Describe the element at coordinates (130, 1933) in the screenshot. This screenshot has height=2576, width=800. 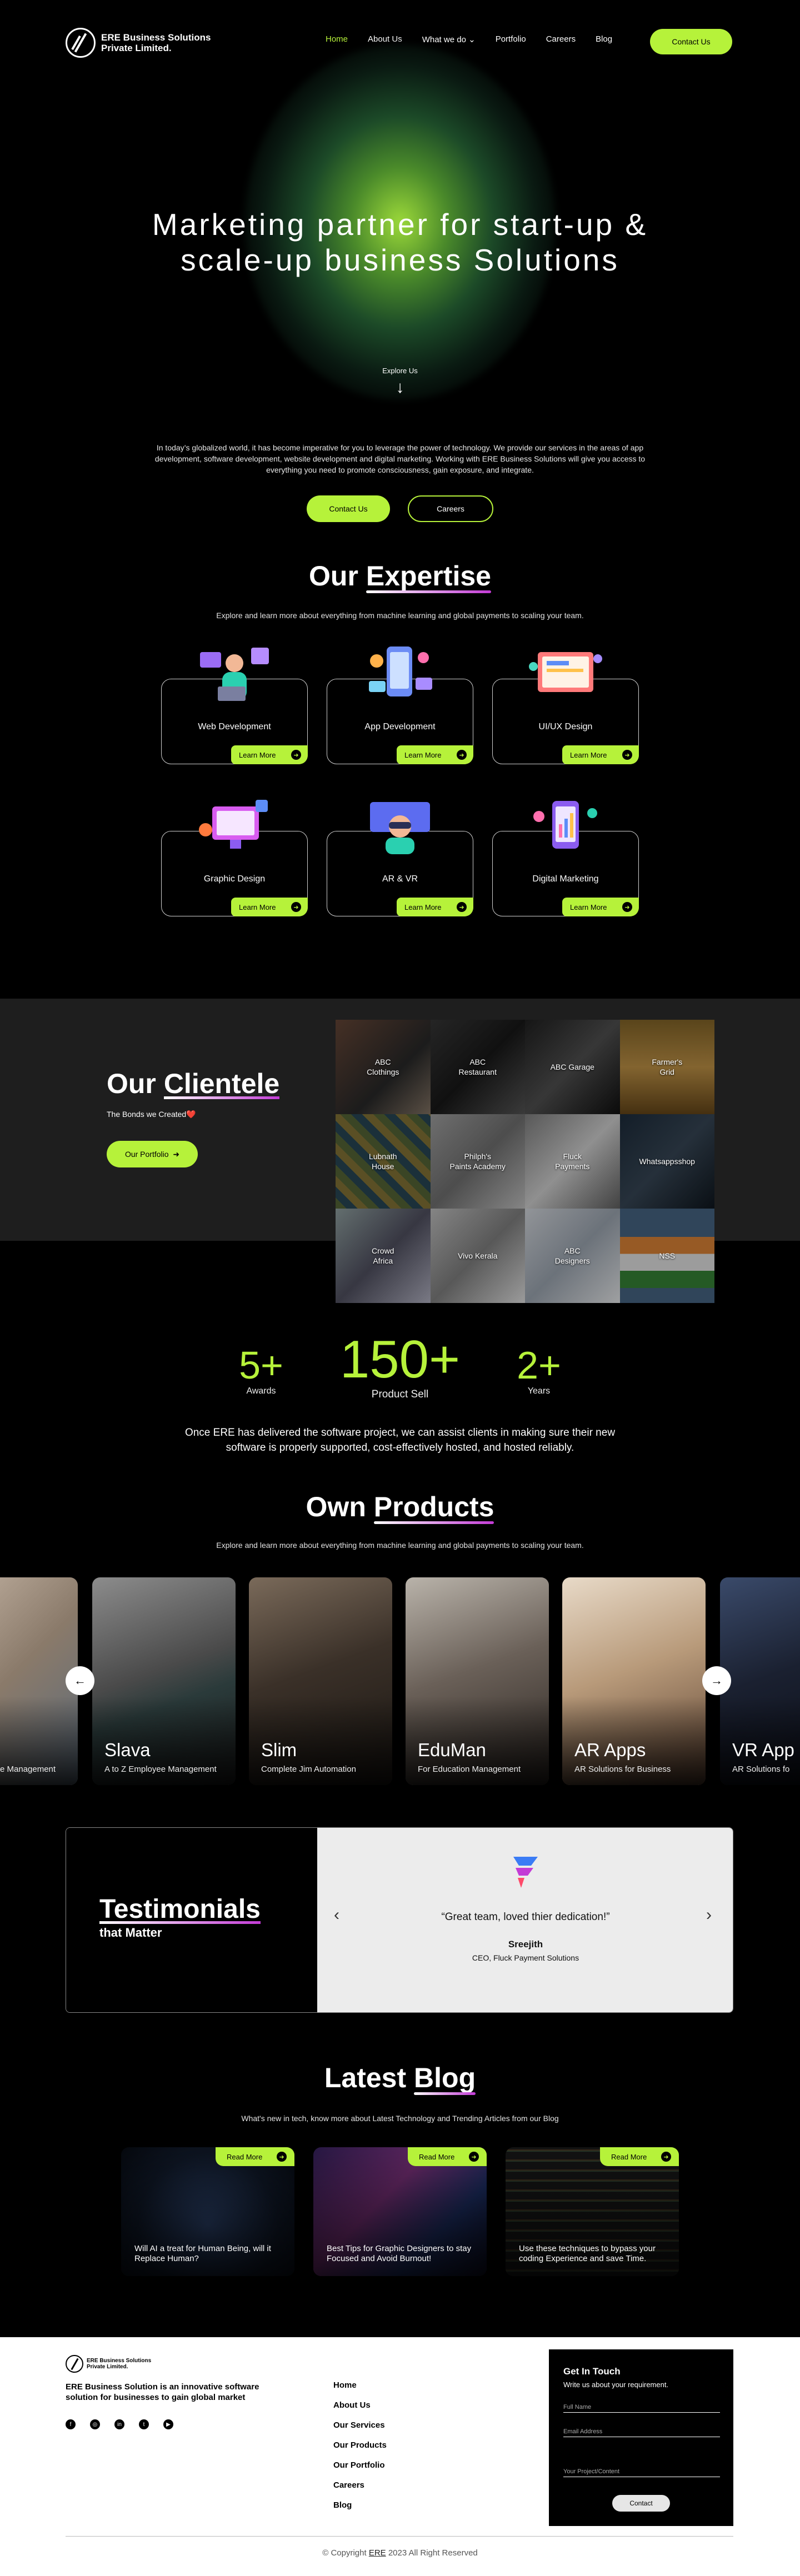
I see `testimonials-subtitle: that Matter` at that location.